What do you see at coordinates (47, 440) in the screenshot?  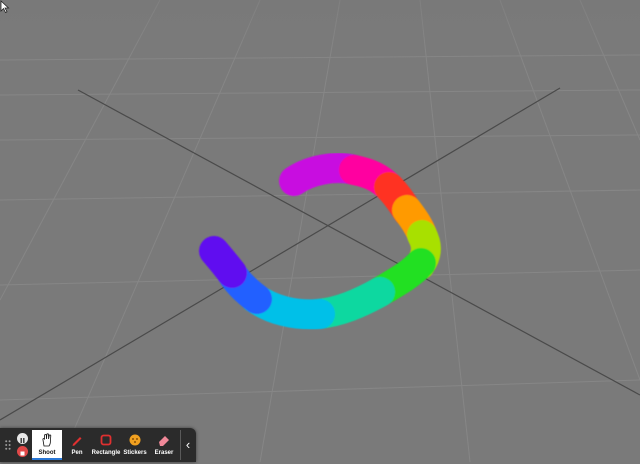 I see `hand-icon` at bounding box center [47, 440].